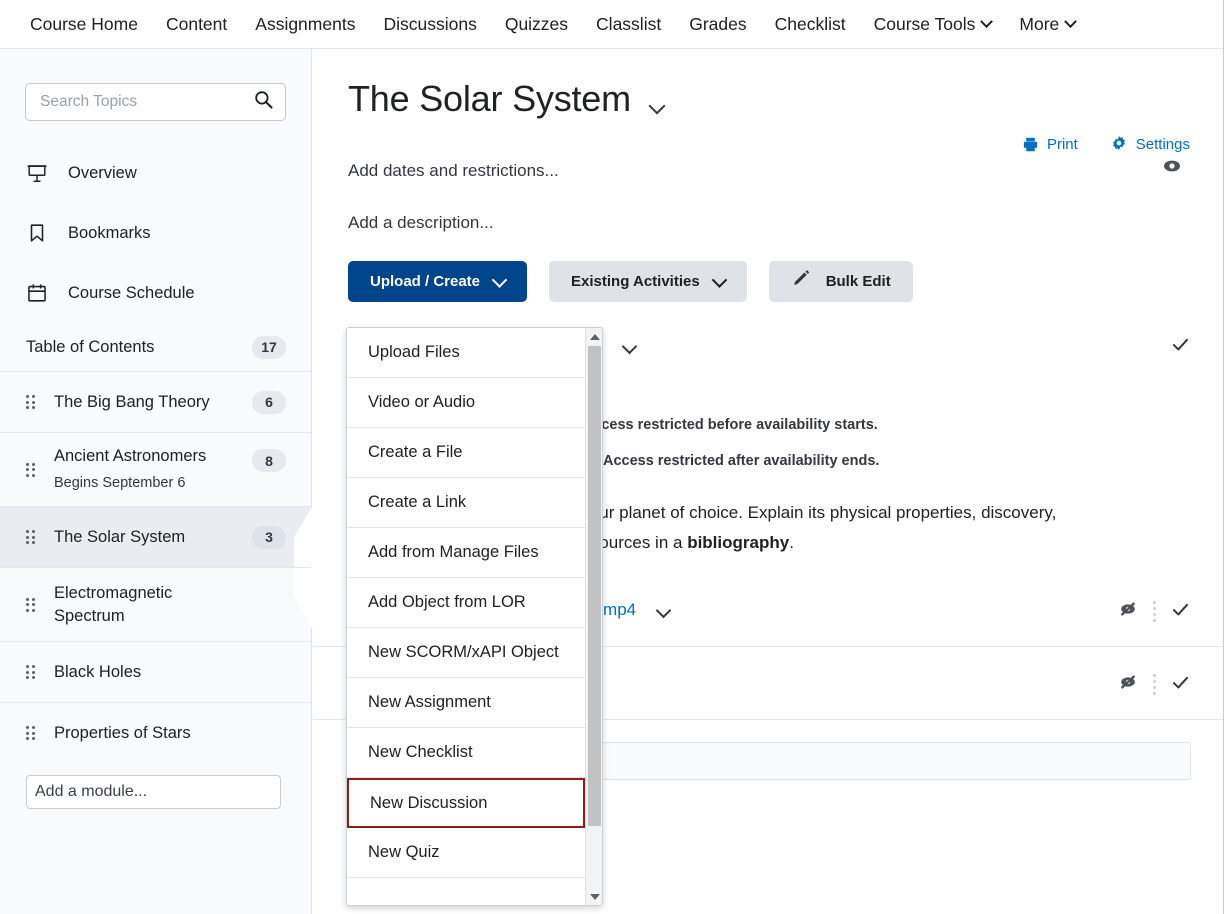 The height and width of the screenshot is (914, 1227). I want to click on menu-item-label: Add Object from LOR, so click(447, 602).